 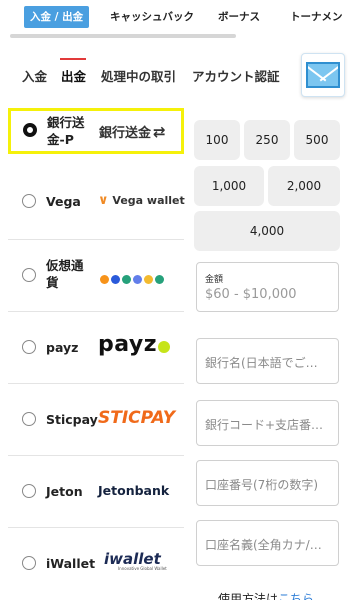 I want to click on radio-payz, so click(x=29, y=347).